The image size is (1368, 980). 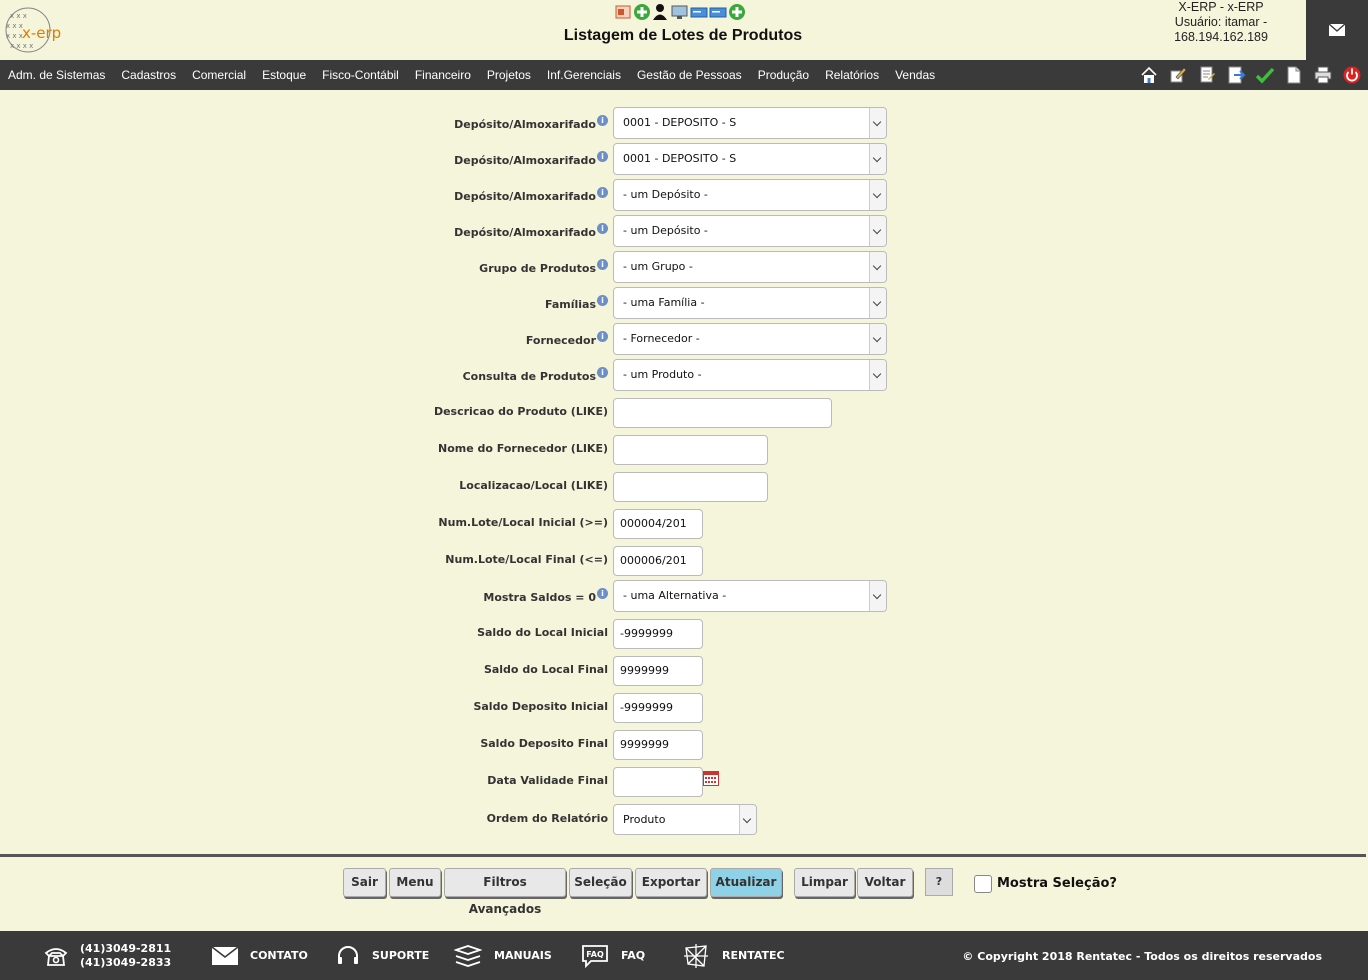 What do you see at coordinates (126, 962) in the screenshot?
I see `footer-phone-2: (41)3049-2833` at bounding box center [126, 962].